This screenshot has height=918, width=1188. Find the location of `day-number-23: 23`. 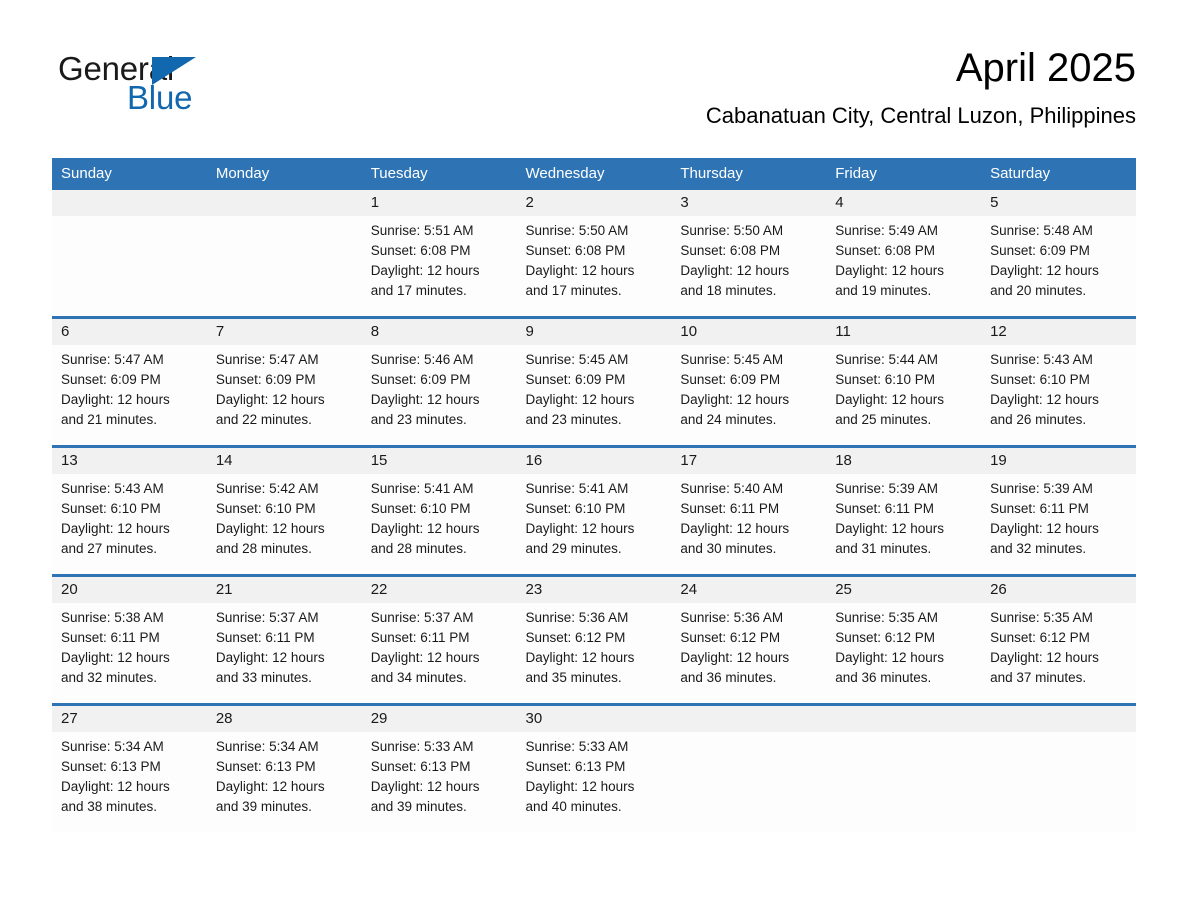

day-number-23: 23 is located at coordinates (594, 590).